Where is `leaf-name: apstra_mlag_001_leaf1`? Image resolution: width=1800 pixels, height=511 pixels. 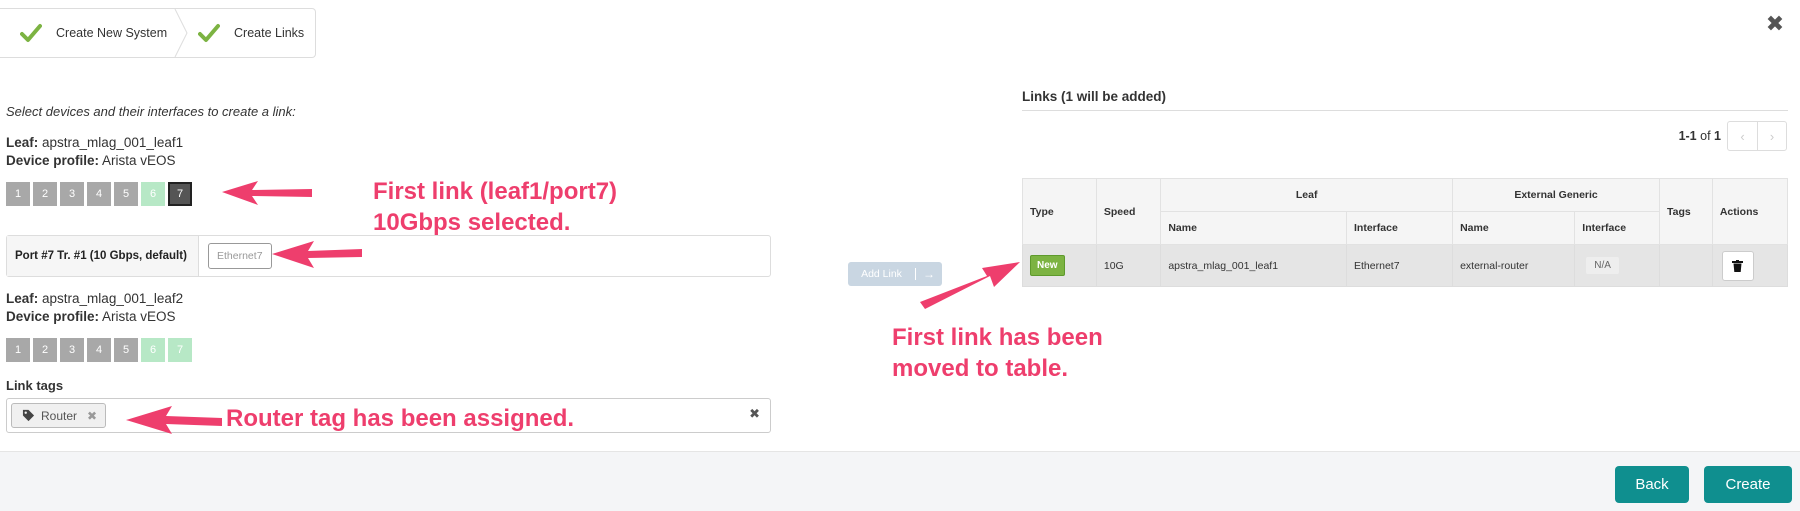 leaf-name: apstra_mlag_001_leaf1 is located at coordinates (113, 142).